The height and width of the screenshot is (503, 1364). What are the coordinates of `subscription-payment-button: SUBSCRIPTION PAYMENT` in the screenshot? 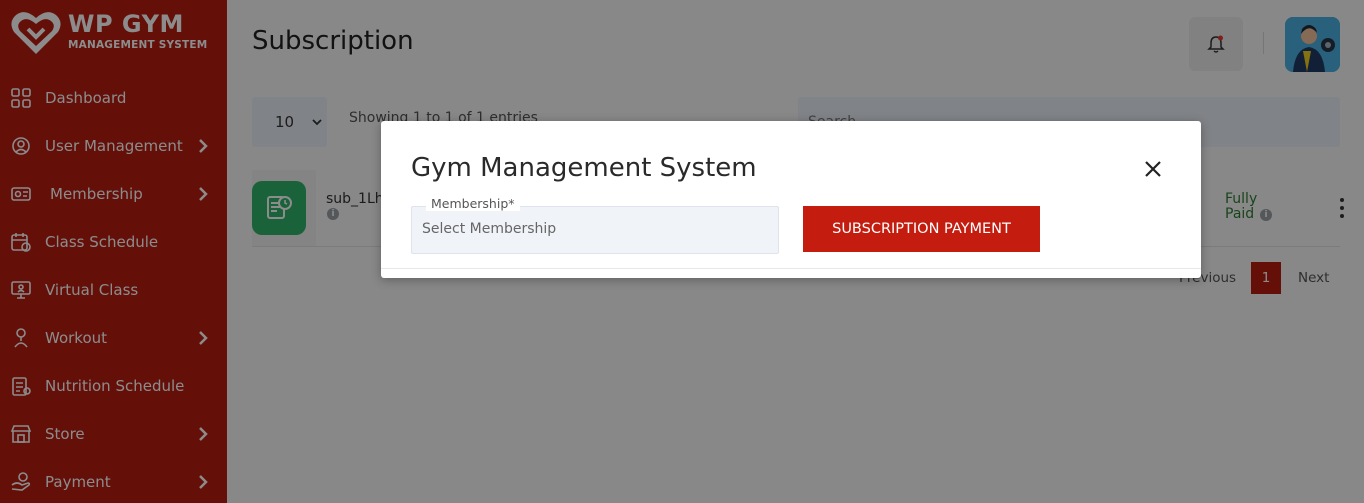 It's located at (921, 229).